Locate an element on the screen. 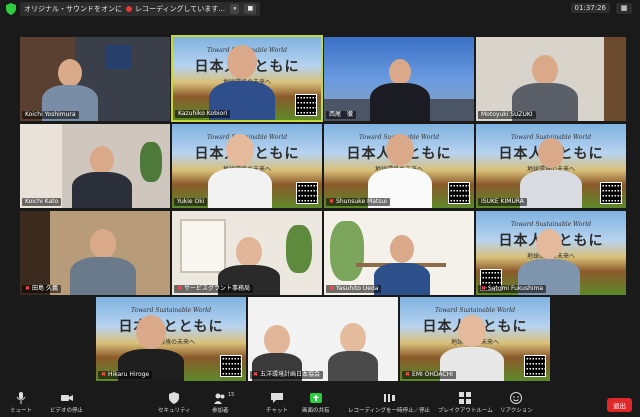 The width and height of the screenshot is (640, 417). participant-name: ✖ Hikaru Hiroge is located at coordinates (125, 375).